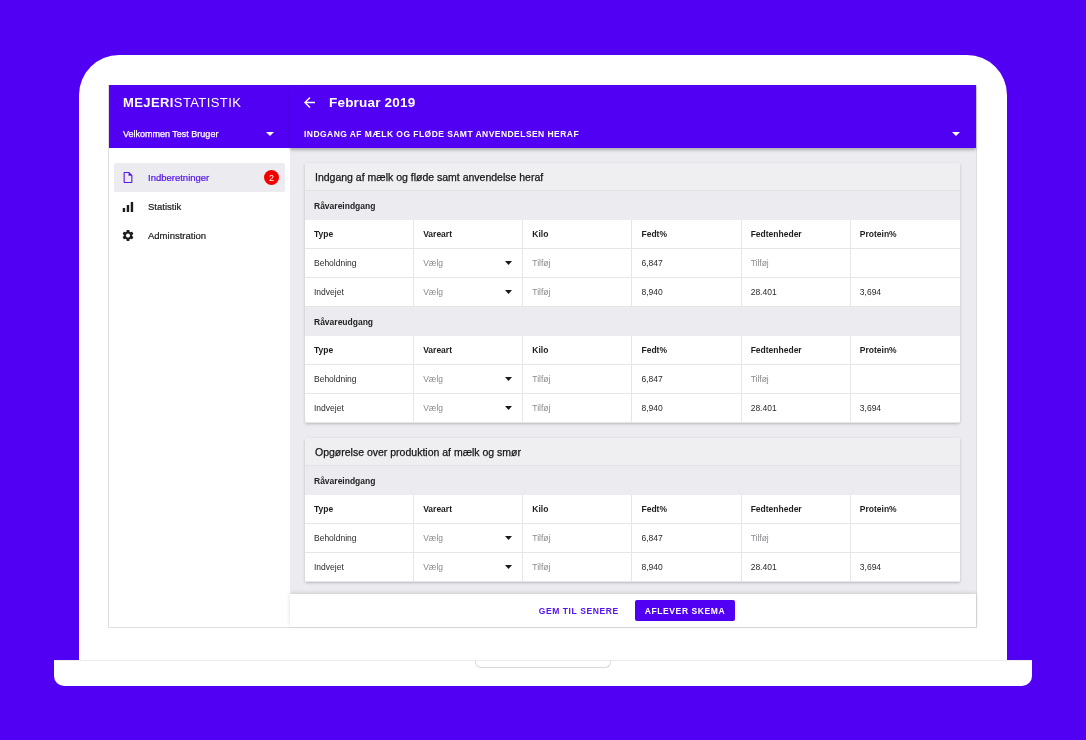  What do you see at coordinates (271, 177) in the screenshot?
I see `count-badge: 2` at bounding box center [271, 177].